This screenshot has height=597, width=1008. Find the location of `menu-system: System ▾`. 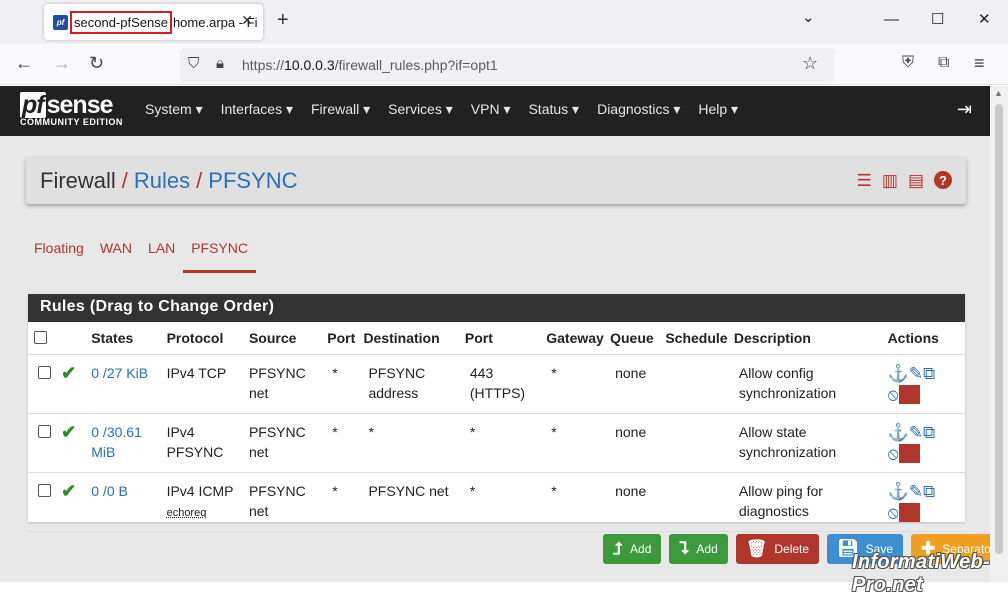

menu-system: System ▾ is located at coordinates (174, 109).